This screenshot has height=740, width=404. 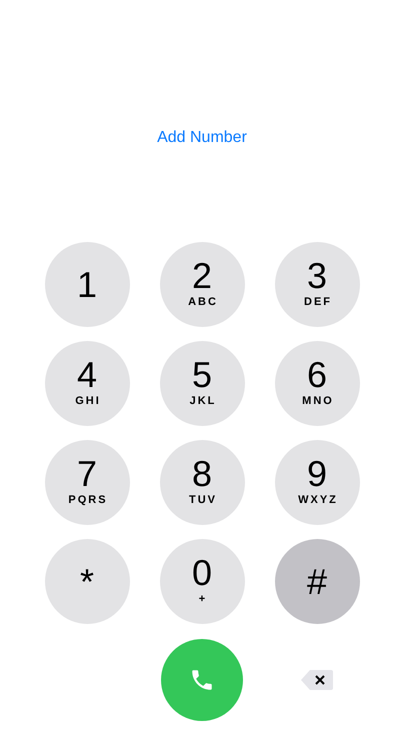 What do you see at coordinates (87, 284) in the screenshot?
I see `dial-key: 1` at bounding box center [87, 284].